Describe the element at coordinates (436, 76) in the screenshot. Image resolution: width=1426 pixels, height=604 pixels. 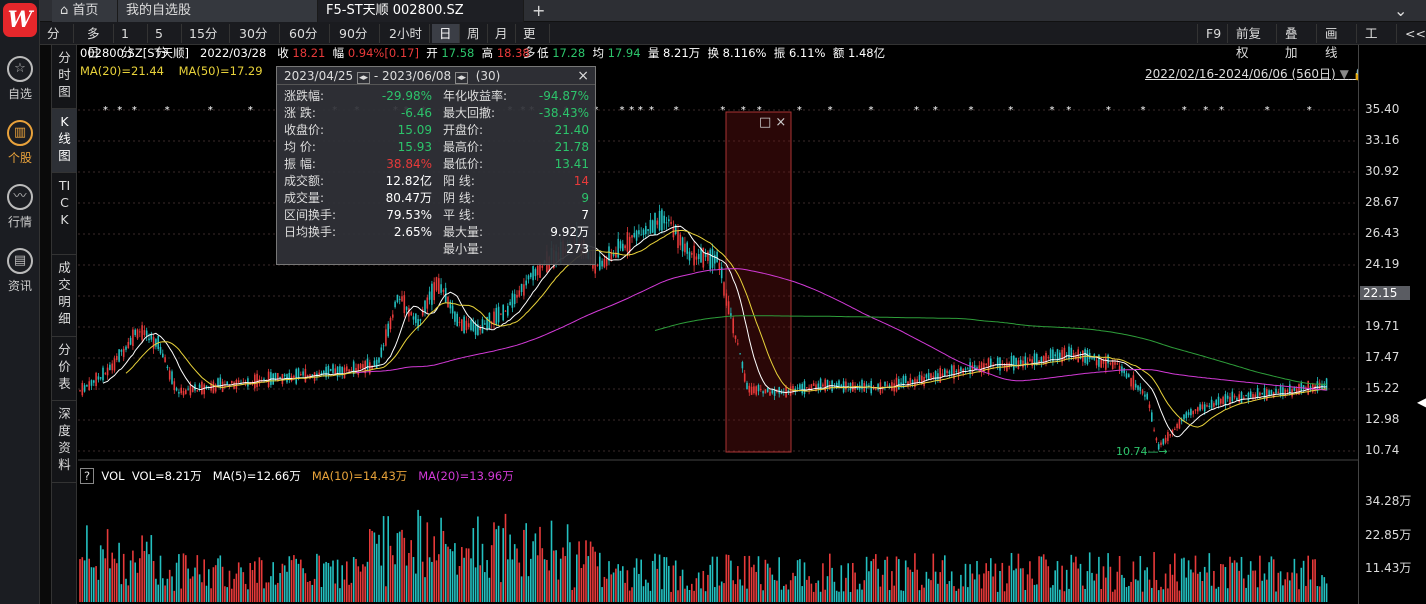
I see `popup-header: 2023/04/25 ◂▸ - 2023/06/08 ◂▸ (30) ×` at that location.